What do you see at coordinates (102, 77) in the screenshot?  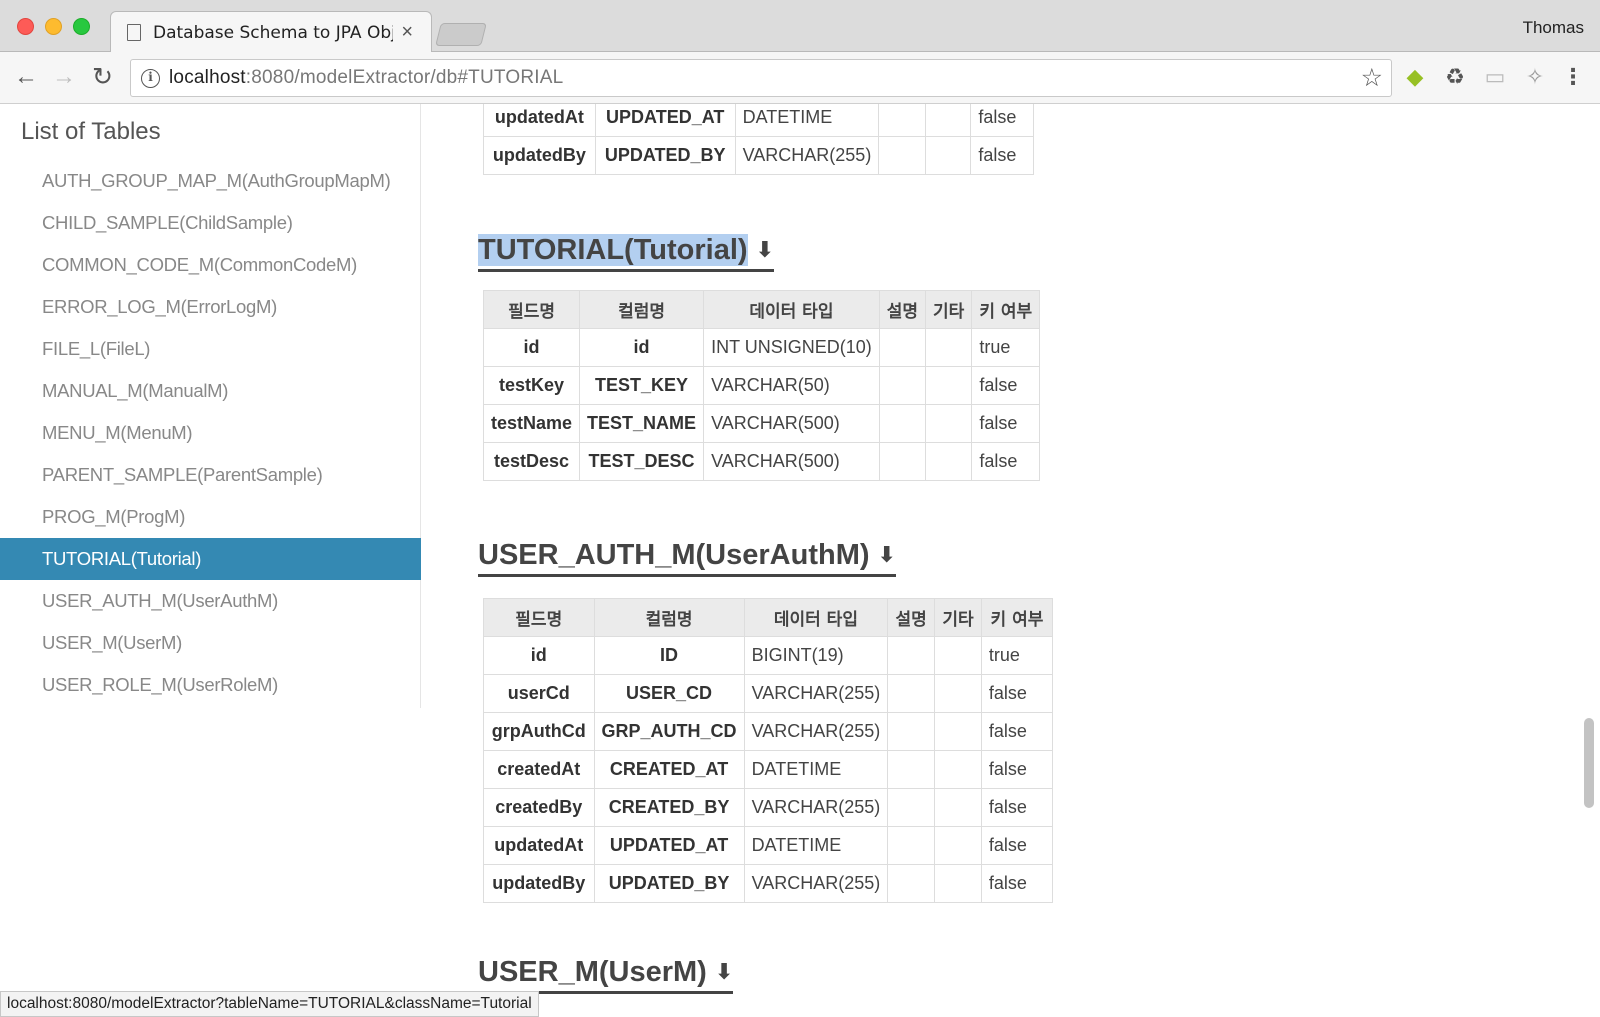 I see `reload-icon: ↻` at bounding box center [102, 77].